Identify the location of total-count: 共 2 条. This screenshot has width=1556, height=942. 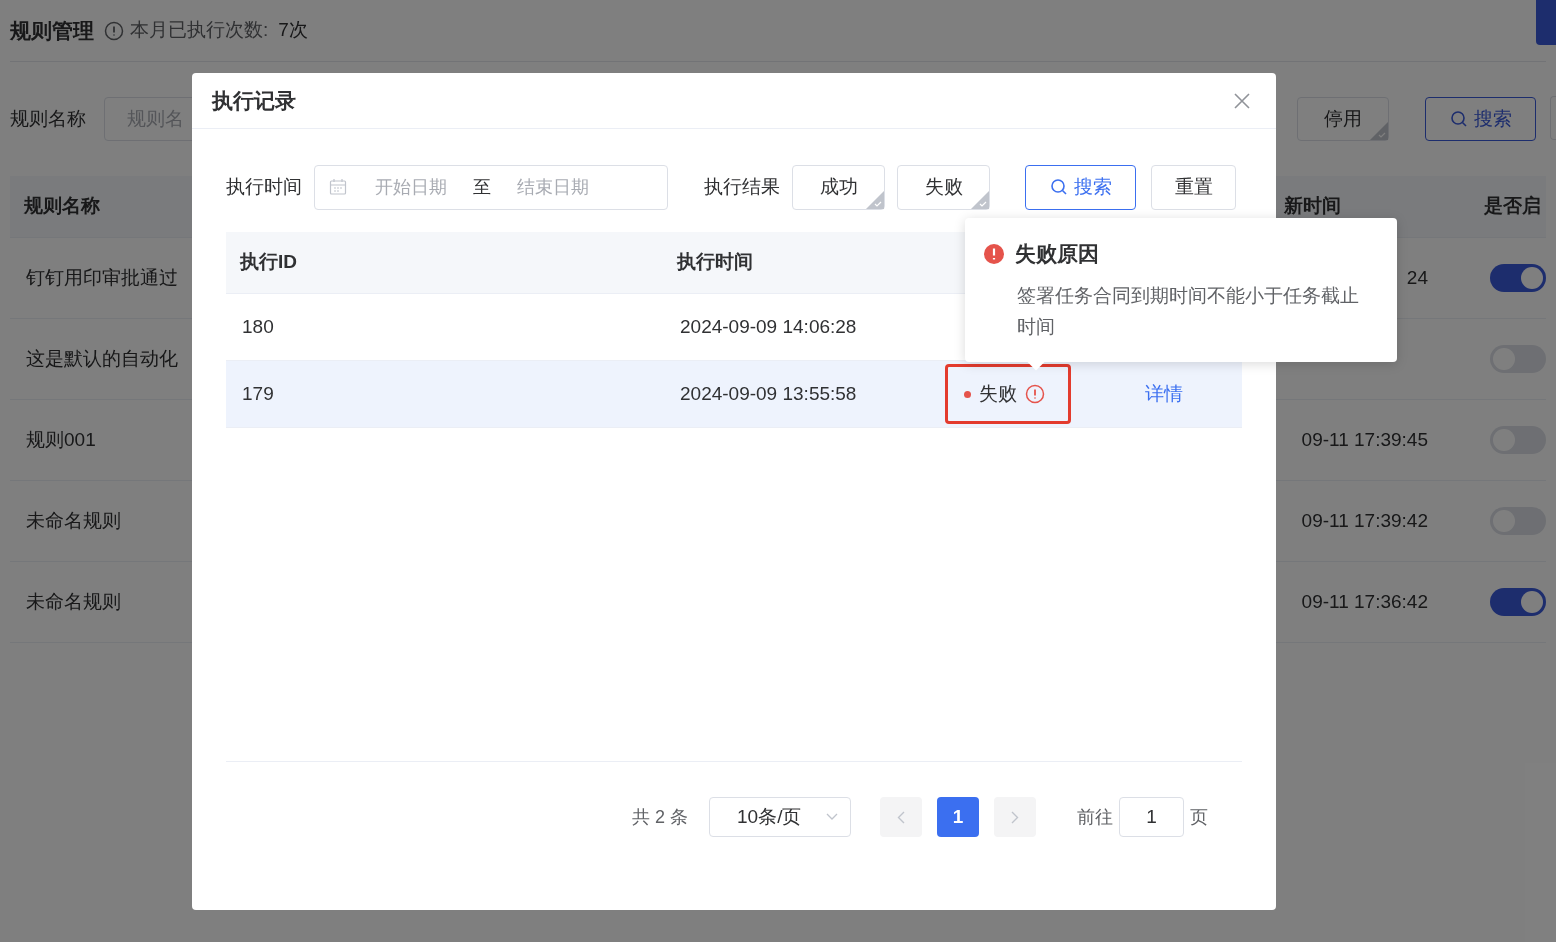
(660, 817).